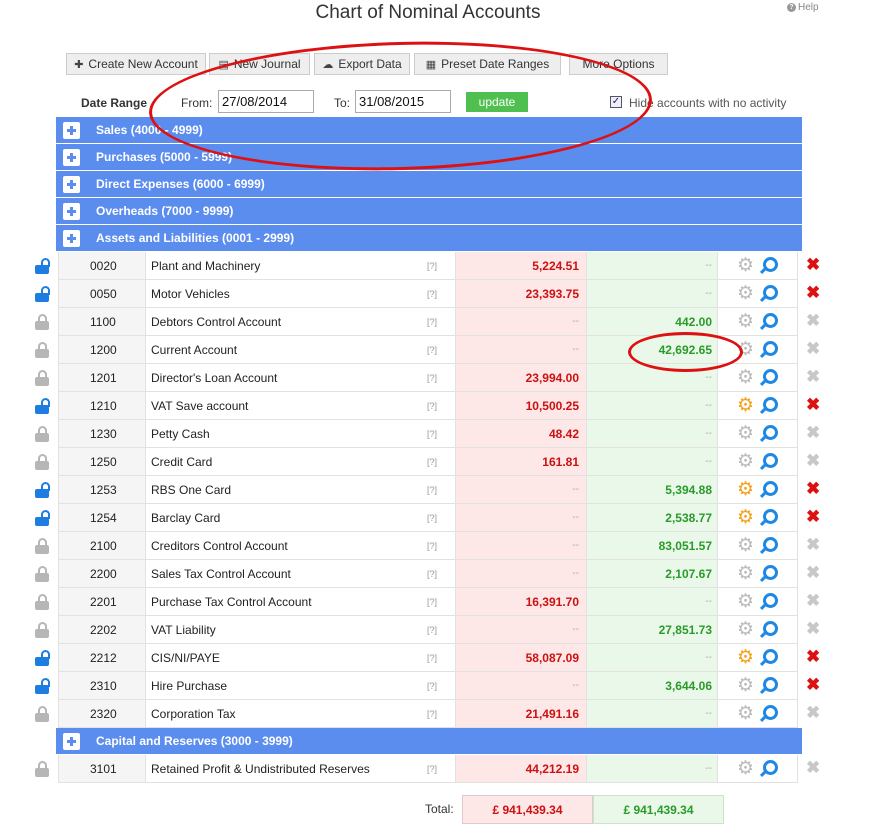  I want to click on group-purchases: Purchases (5000 - 5999), so click(429, 157).